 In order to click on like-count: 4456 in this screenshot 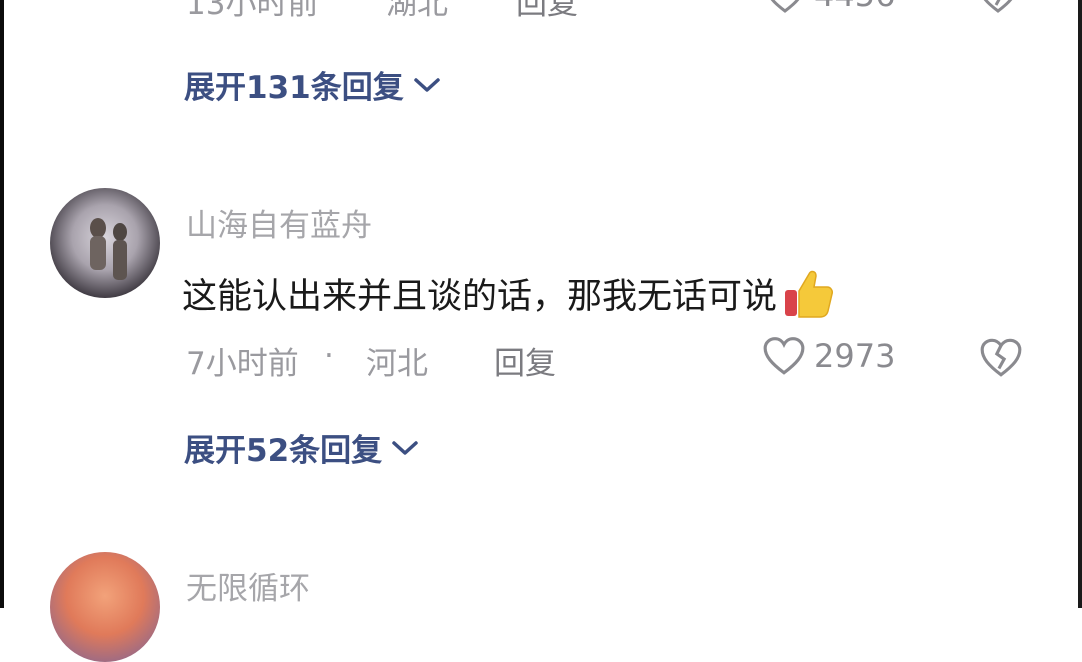, I will do `click(854, 7)`.